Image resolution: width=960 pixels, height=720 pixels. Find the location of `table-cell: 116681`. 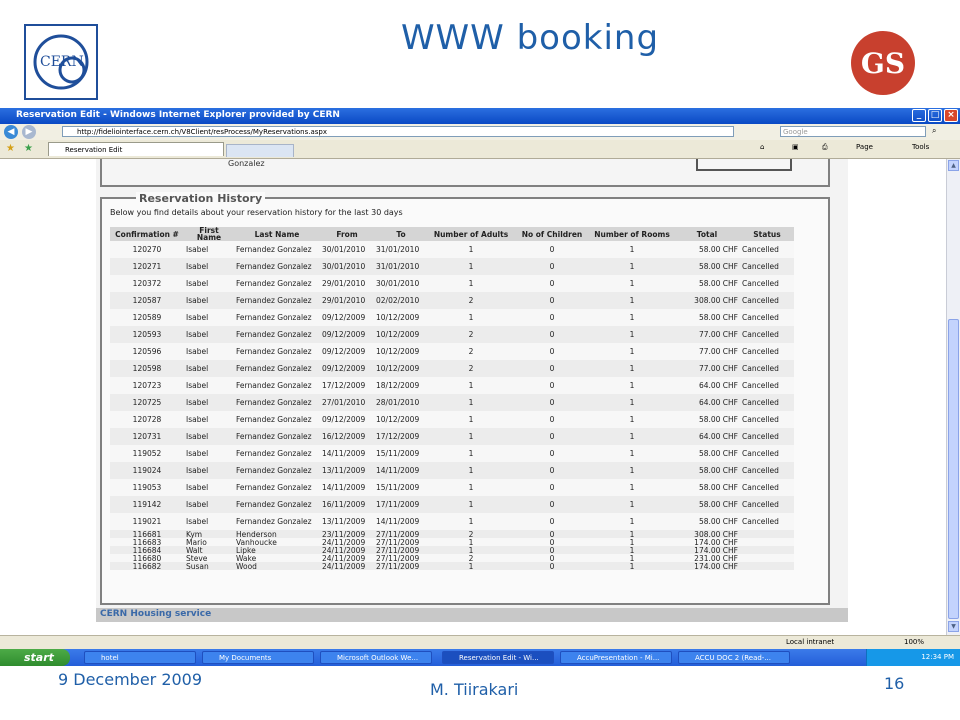

table-cell: 116681 is located at coordinates (147, 534).